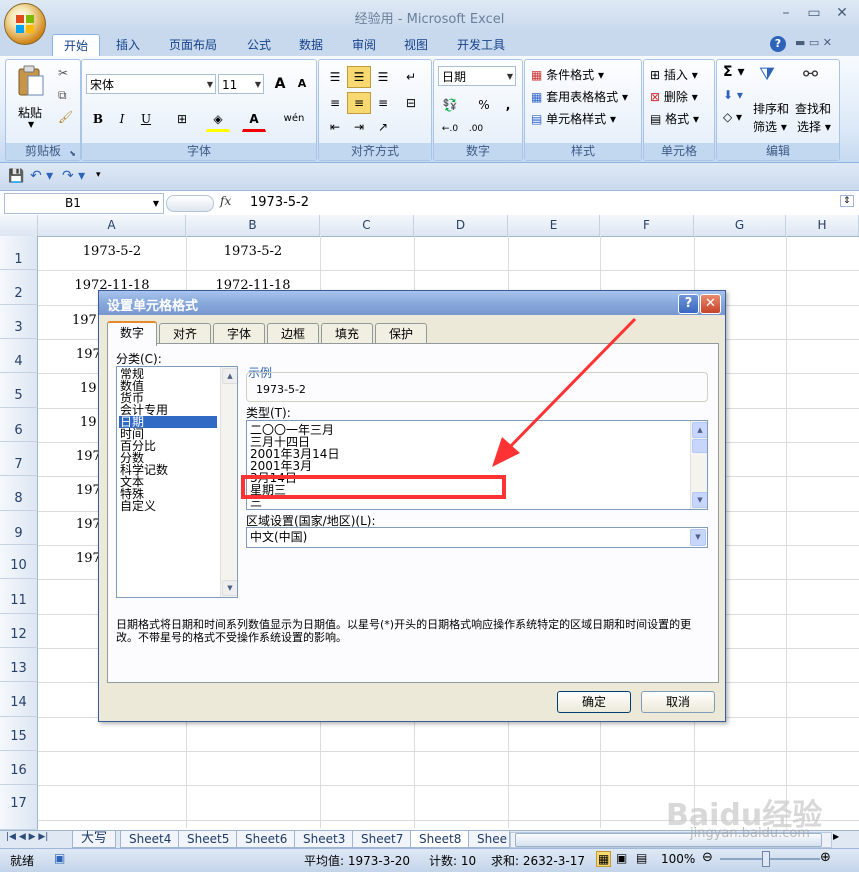 The image size is (859, 872). I want to click on zoom-out-icon: ⊖, so click(707, 857).